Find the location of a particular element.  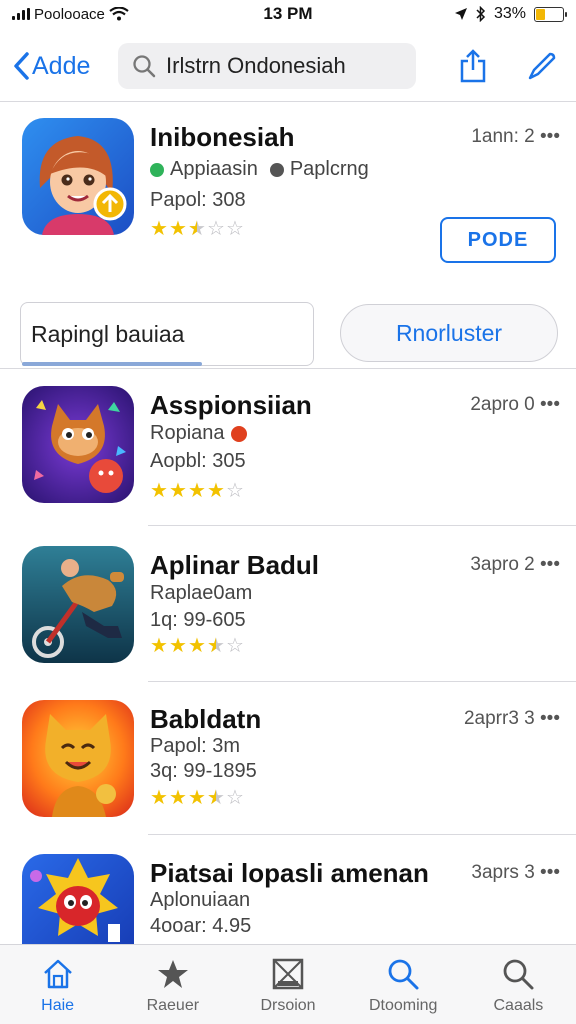

segment-indicator is located at coordinates (112, 364).